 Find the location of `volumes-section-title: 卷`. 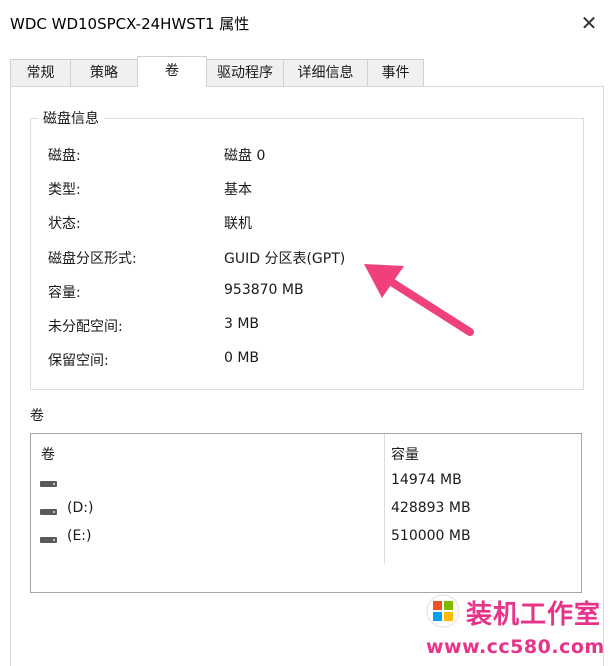

volumes-section-title: 卷 is located at coordinates (37, 416).